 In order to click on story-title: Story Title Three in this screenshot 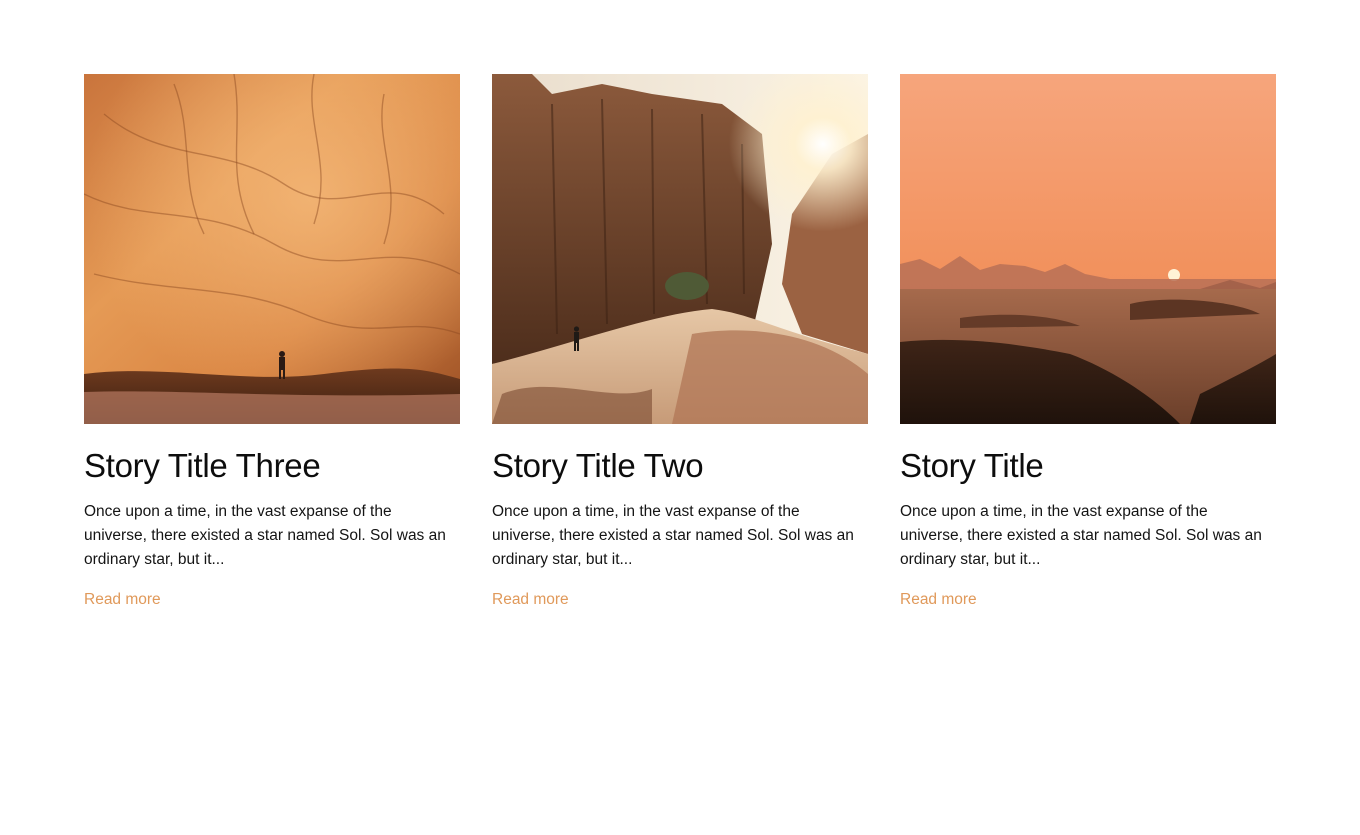, I will do `click(202, 465)`.